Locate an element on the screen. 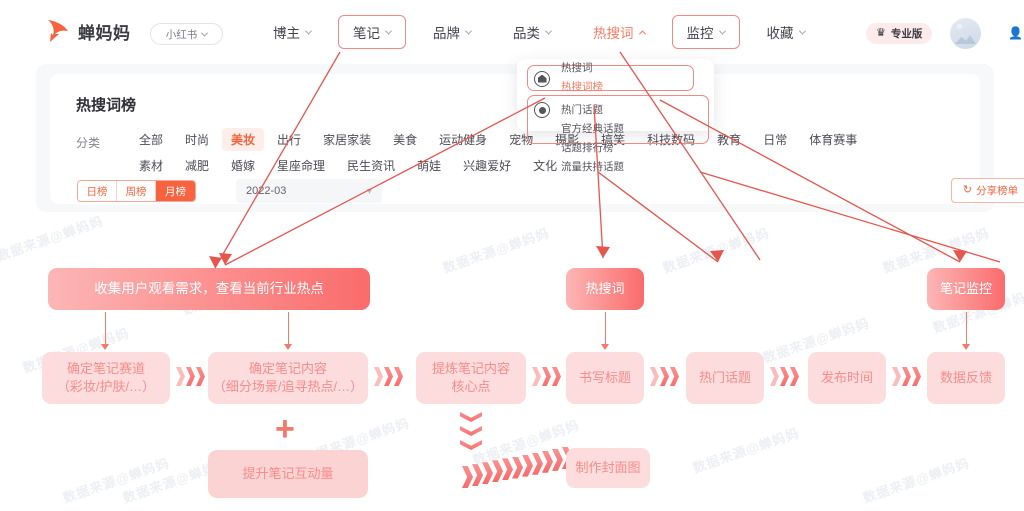 The width and height of the screenshot is (1024, 511). dropdown-link: 热搜词 is located at coordinates (596, 68).